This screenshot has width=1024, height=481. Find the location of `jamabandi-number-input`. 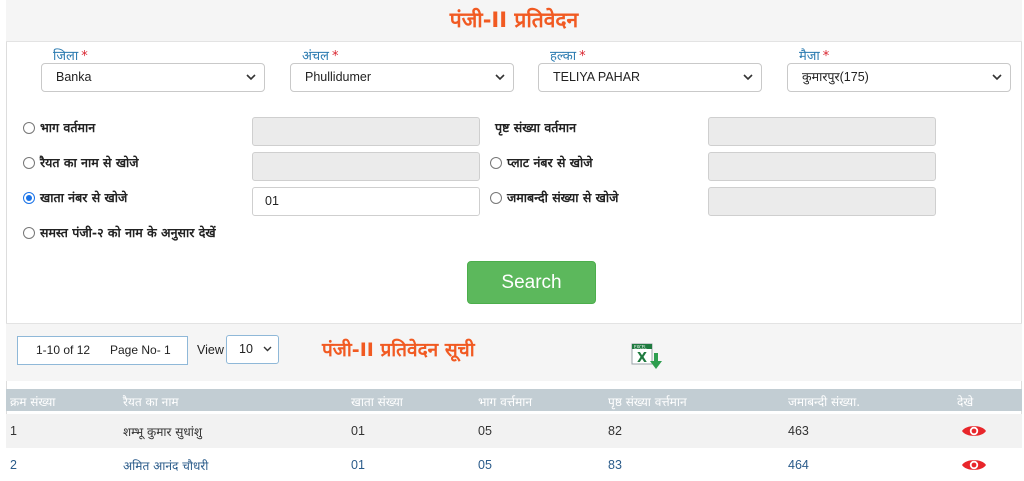

jamabandi-number-input is located at coordinates (822, 201).